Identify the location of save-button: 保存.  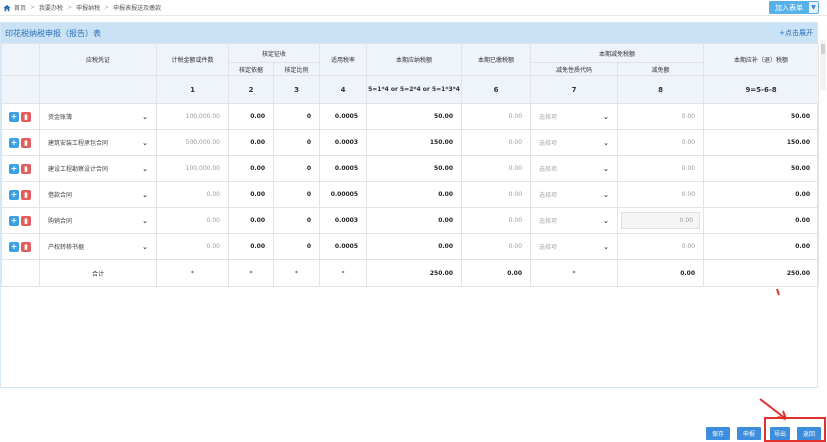
(718, 433).